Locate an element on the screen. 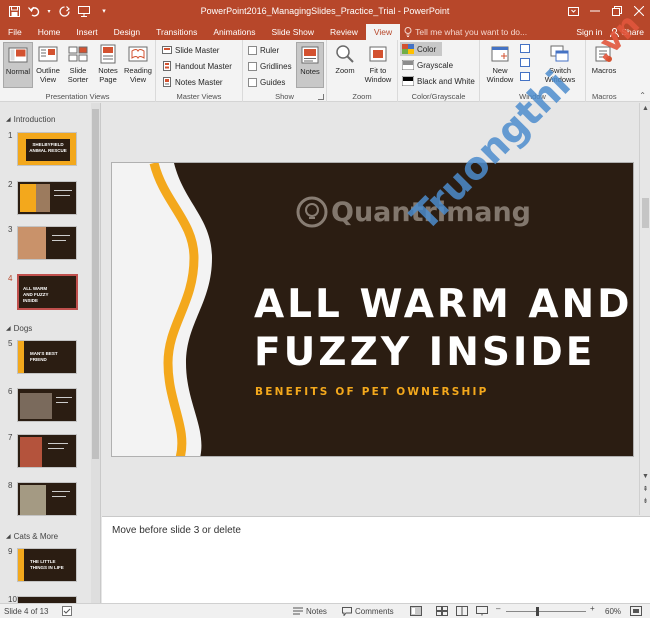 This screenshot has width=650, height=618. thumbnail-scrollbar is located at coordinates (95, 353).